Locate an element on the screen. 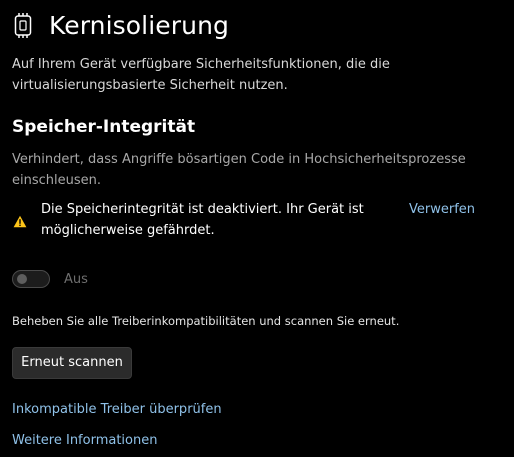 This screenshot has height=457, width=514. warning-icon is located at coordinates (20, 220).